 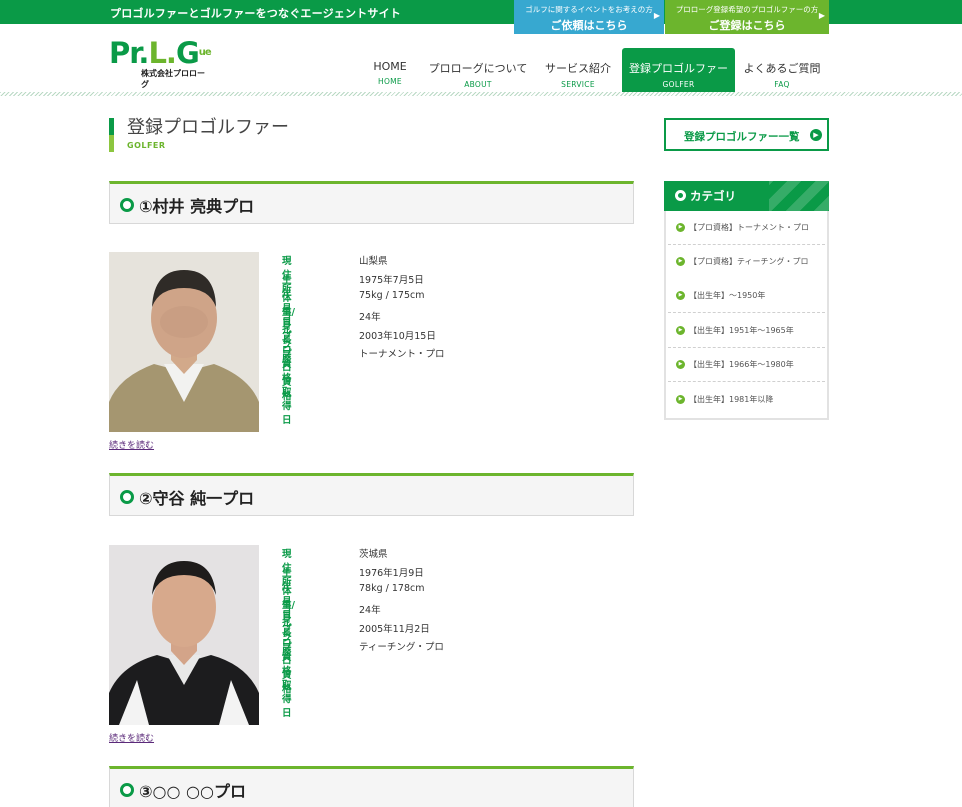 I want to click on category-item: ▶ 【出生年】1951年～1965年, so click(x=746, y=331).